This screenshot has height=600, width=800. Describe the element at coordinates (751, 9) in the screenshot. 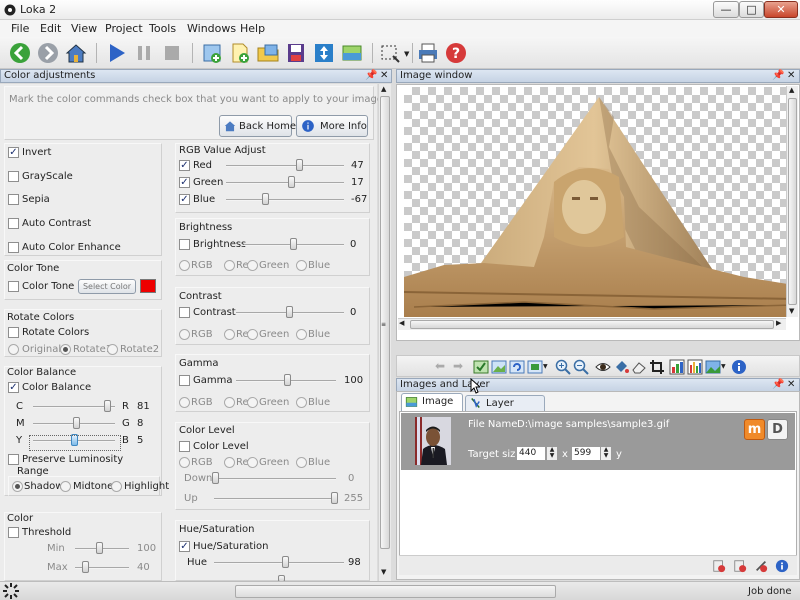

I see `maximize-button: □` at that location.